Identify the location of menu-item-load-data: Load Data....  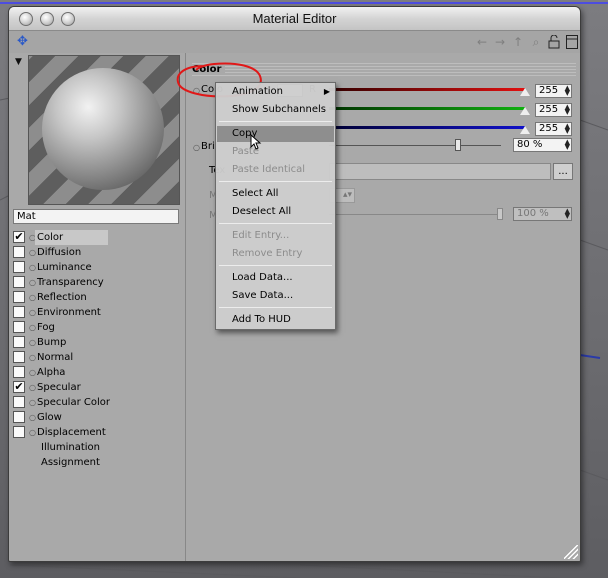
(275, 278).